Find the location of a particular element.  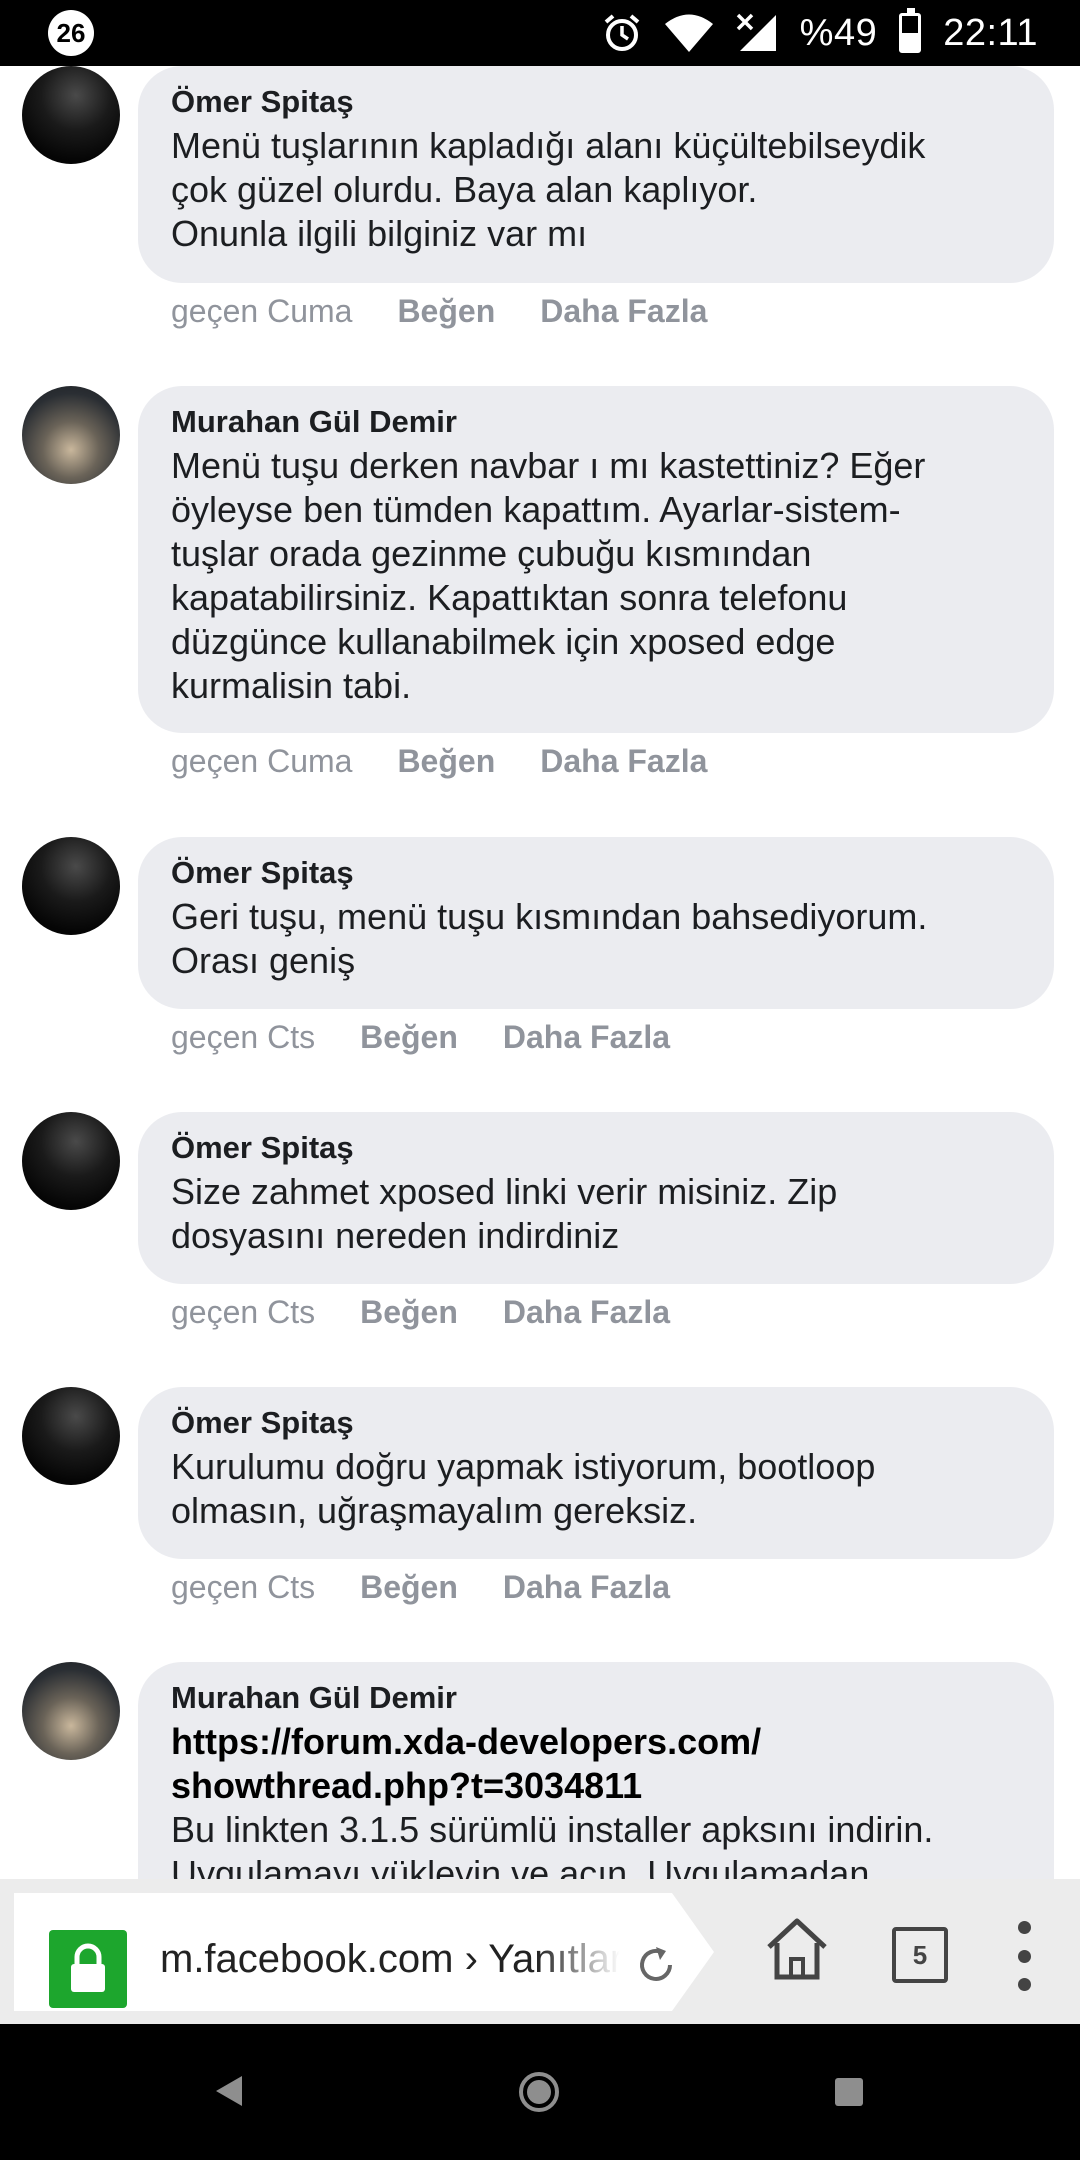

browser-toolbar: m.facebook.com › Yanıtlar 5 is located at coordinates (540, 1951).